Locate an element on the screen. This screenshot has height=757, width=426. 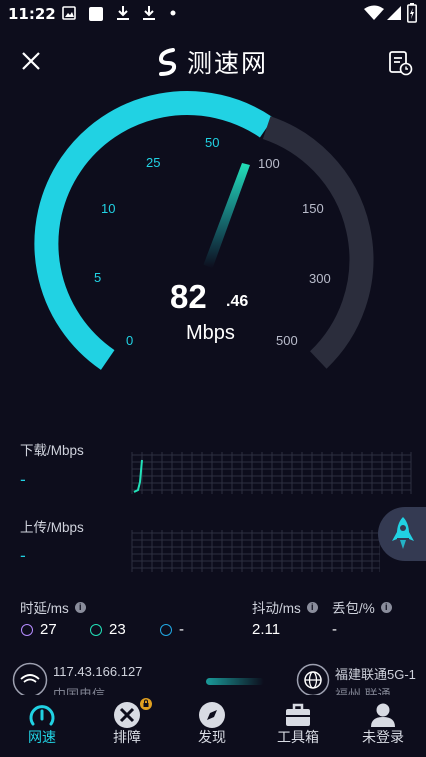
speed-value-integer: 82 is located at coordinates (188, 296).